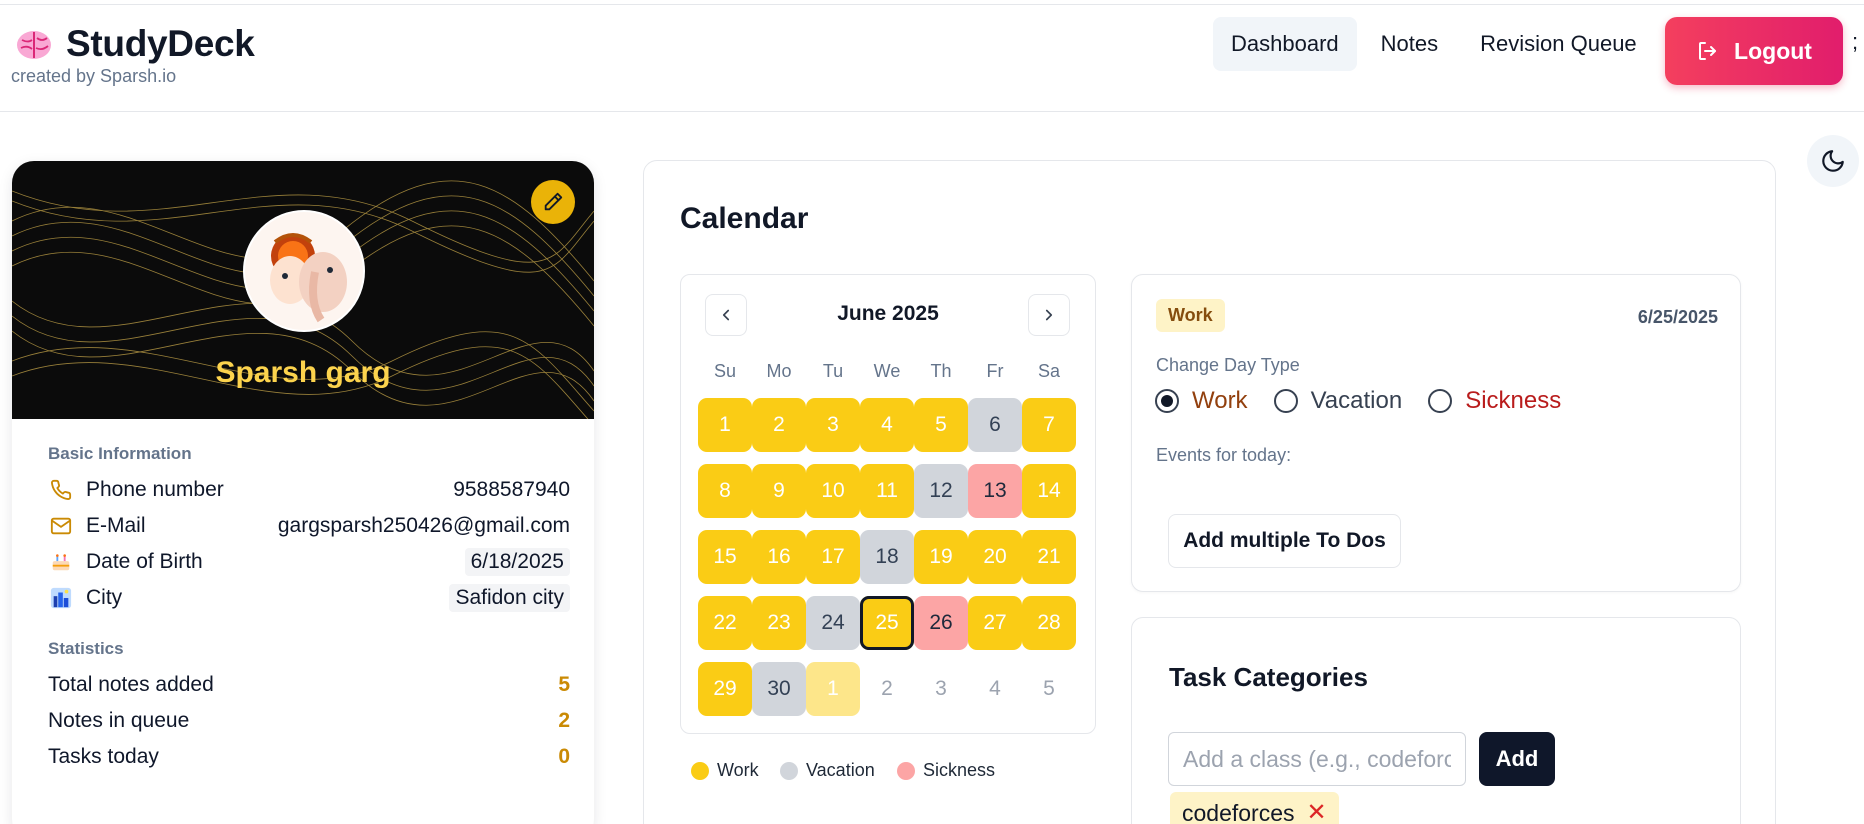 The image size is (1864, 824). What do you see at coordinates (725, 689) in the screenshot?
I see `calendar-day: 29` at bounding box center [725, 689].